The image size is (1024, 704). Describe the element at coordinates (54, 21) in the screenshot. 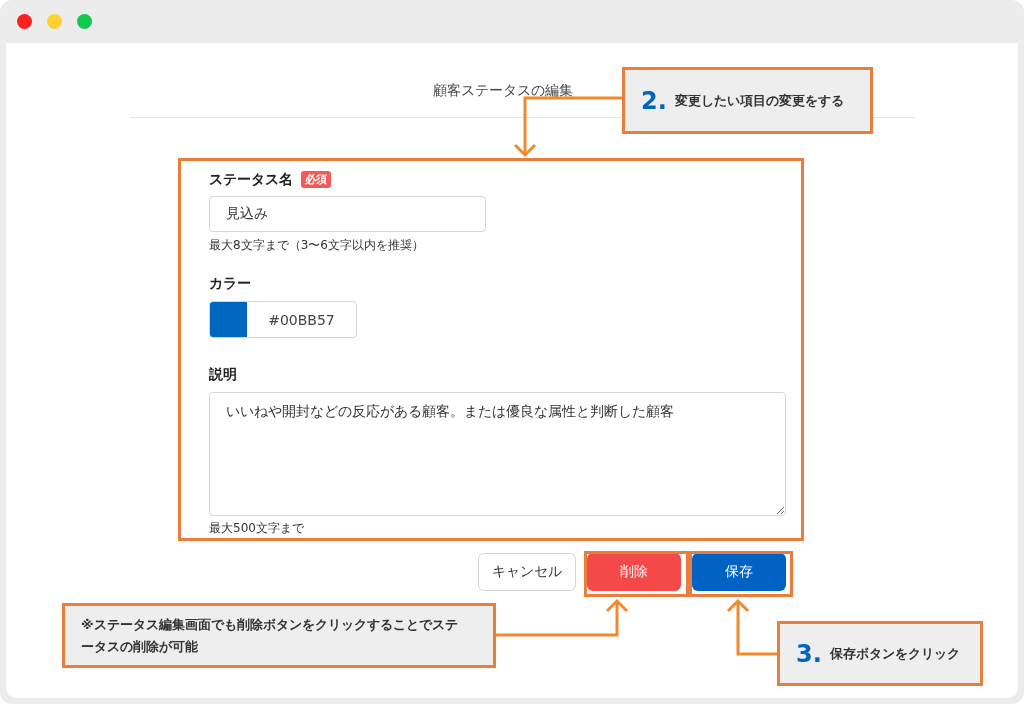

I see `minimize-button` at that location.